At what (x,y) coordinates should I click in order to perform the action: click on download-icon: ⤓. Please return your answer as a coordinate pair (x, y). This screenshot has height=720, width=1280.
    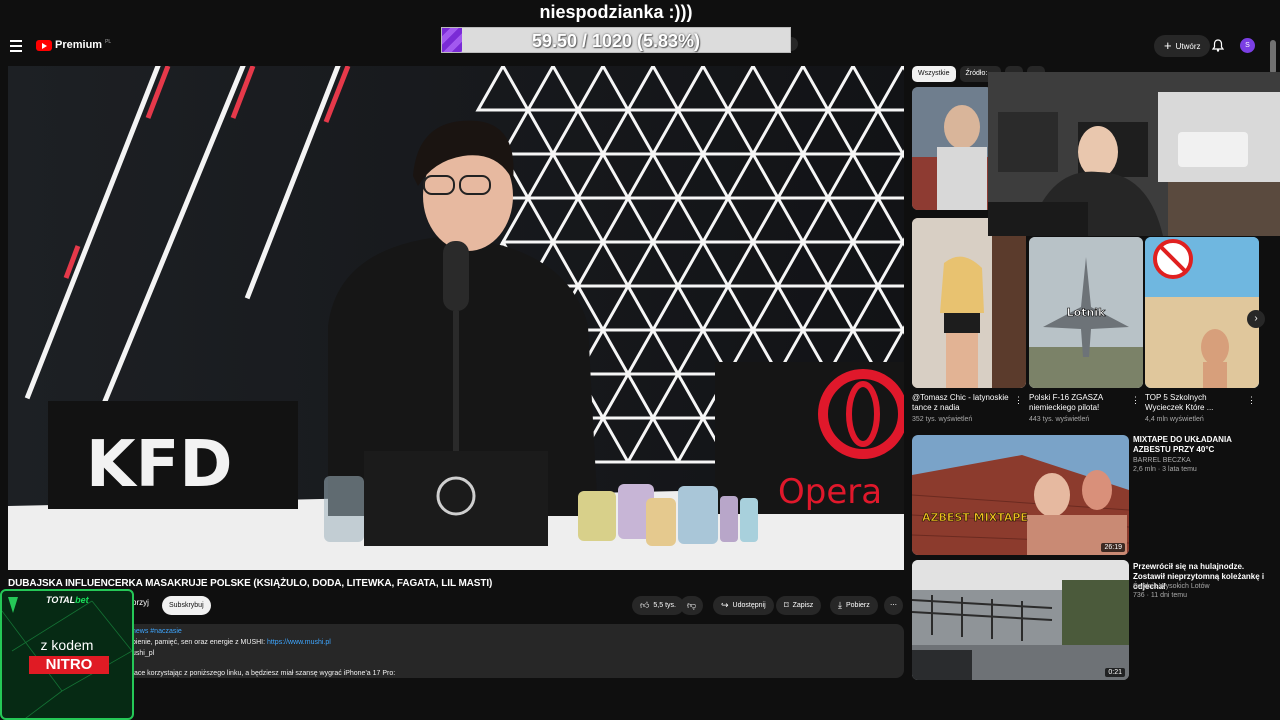
    Looking at the image, I should click on (840, 605).